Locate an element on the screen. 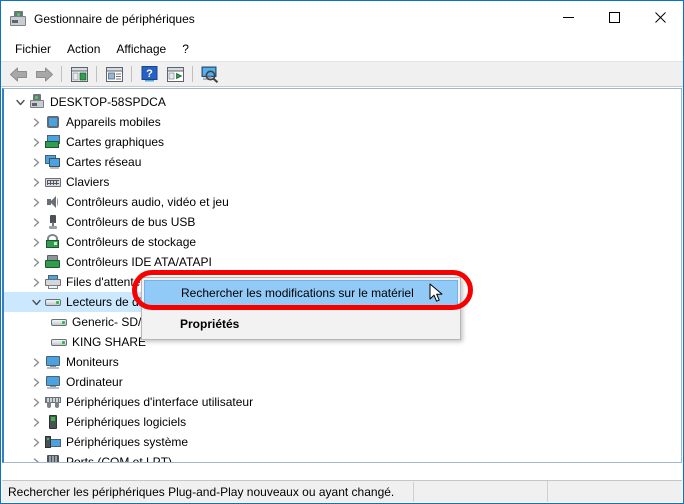 The height and width of the screenshot is (504, 684). tree-root-label: DESKTOP-58SPDCA is located at coordinates (108, 102).